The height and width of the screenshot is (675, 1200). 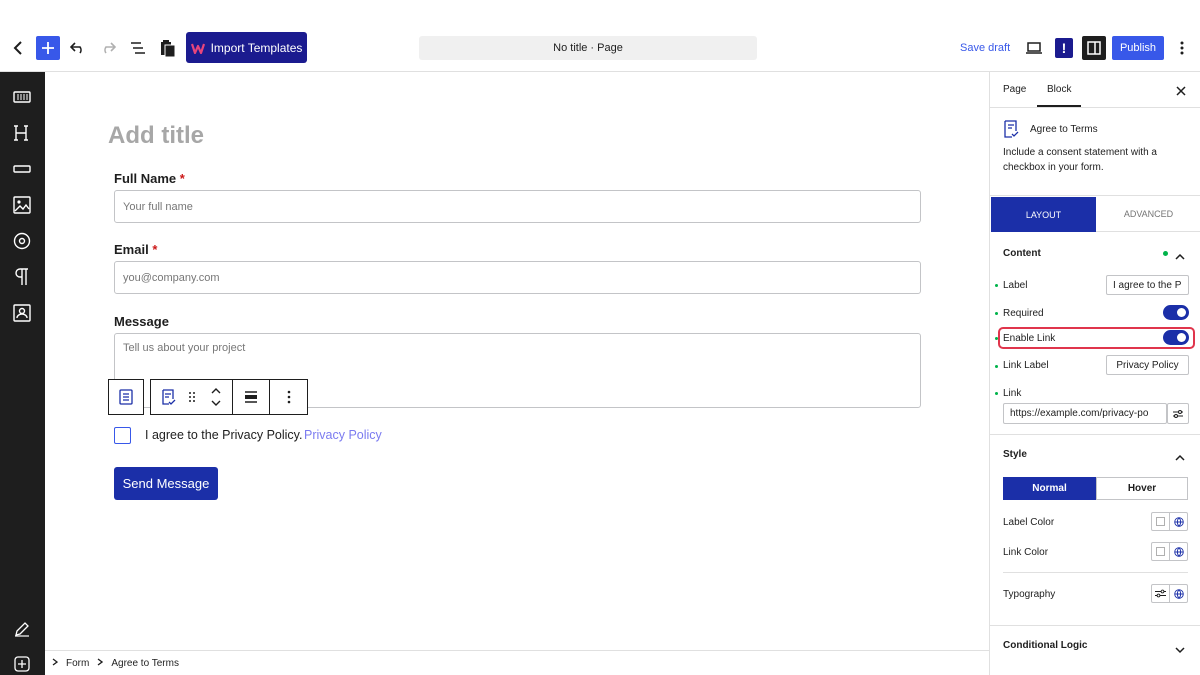 What do you see at coordinates (517, 206) in the screenshot?
I see `full-name-input: Your full name` at bounding box center [517, 206].